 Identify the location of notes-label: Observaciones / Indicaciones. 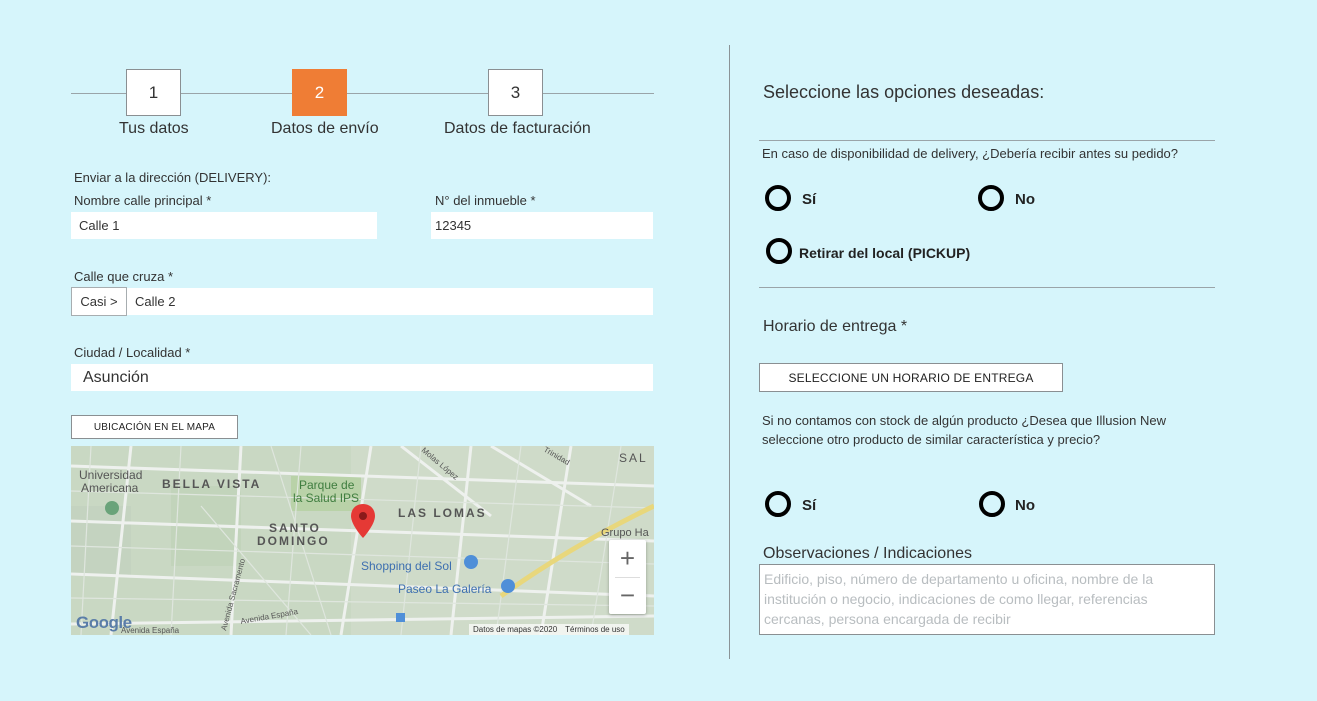
(867, 553).